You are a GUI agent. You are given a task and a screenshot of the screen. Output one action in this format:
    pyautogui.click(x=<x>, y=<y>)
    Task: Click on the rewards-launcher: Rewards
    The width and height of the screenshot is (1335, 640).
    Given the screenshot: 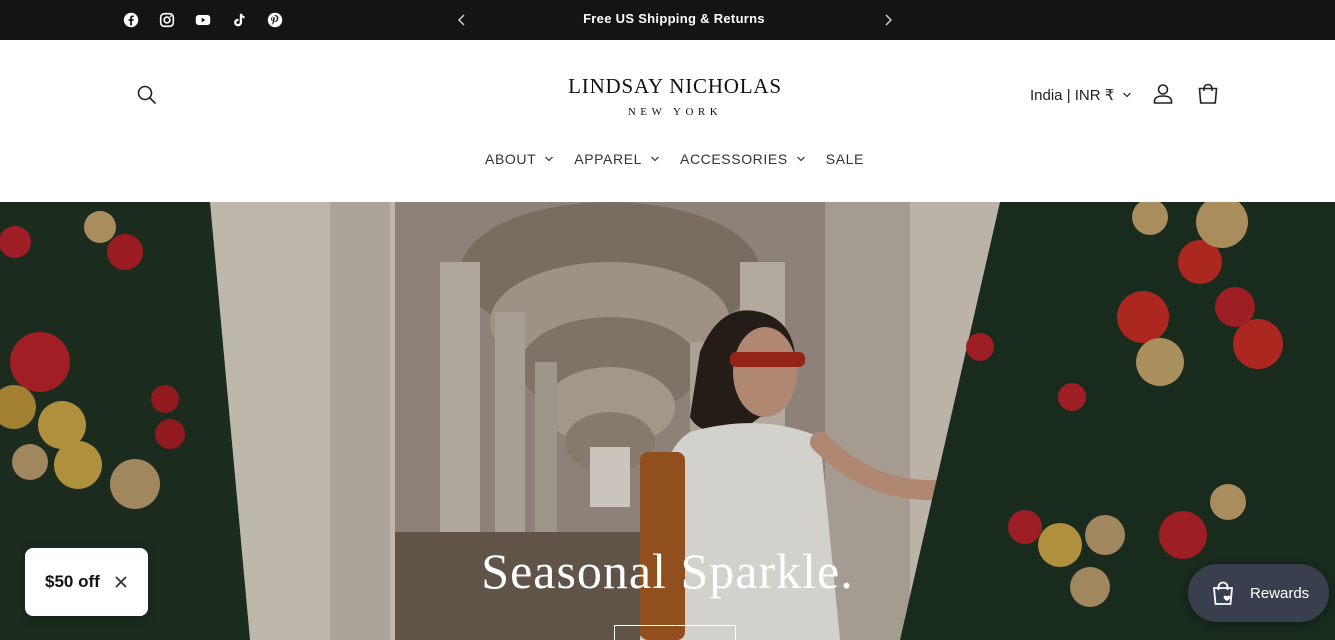 What is the action you would take?
    pyautogui.click(x=1258, y=593)
    